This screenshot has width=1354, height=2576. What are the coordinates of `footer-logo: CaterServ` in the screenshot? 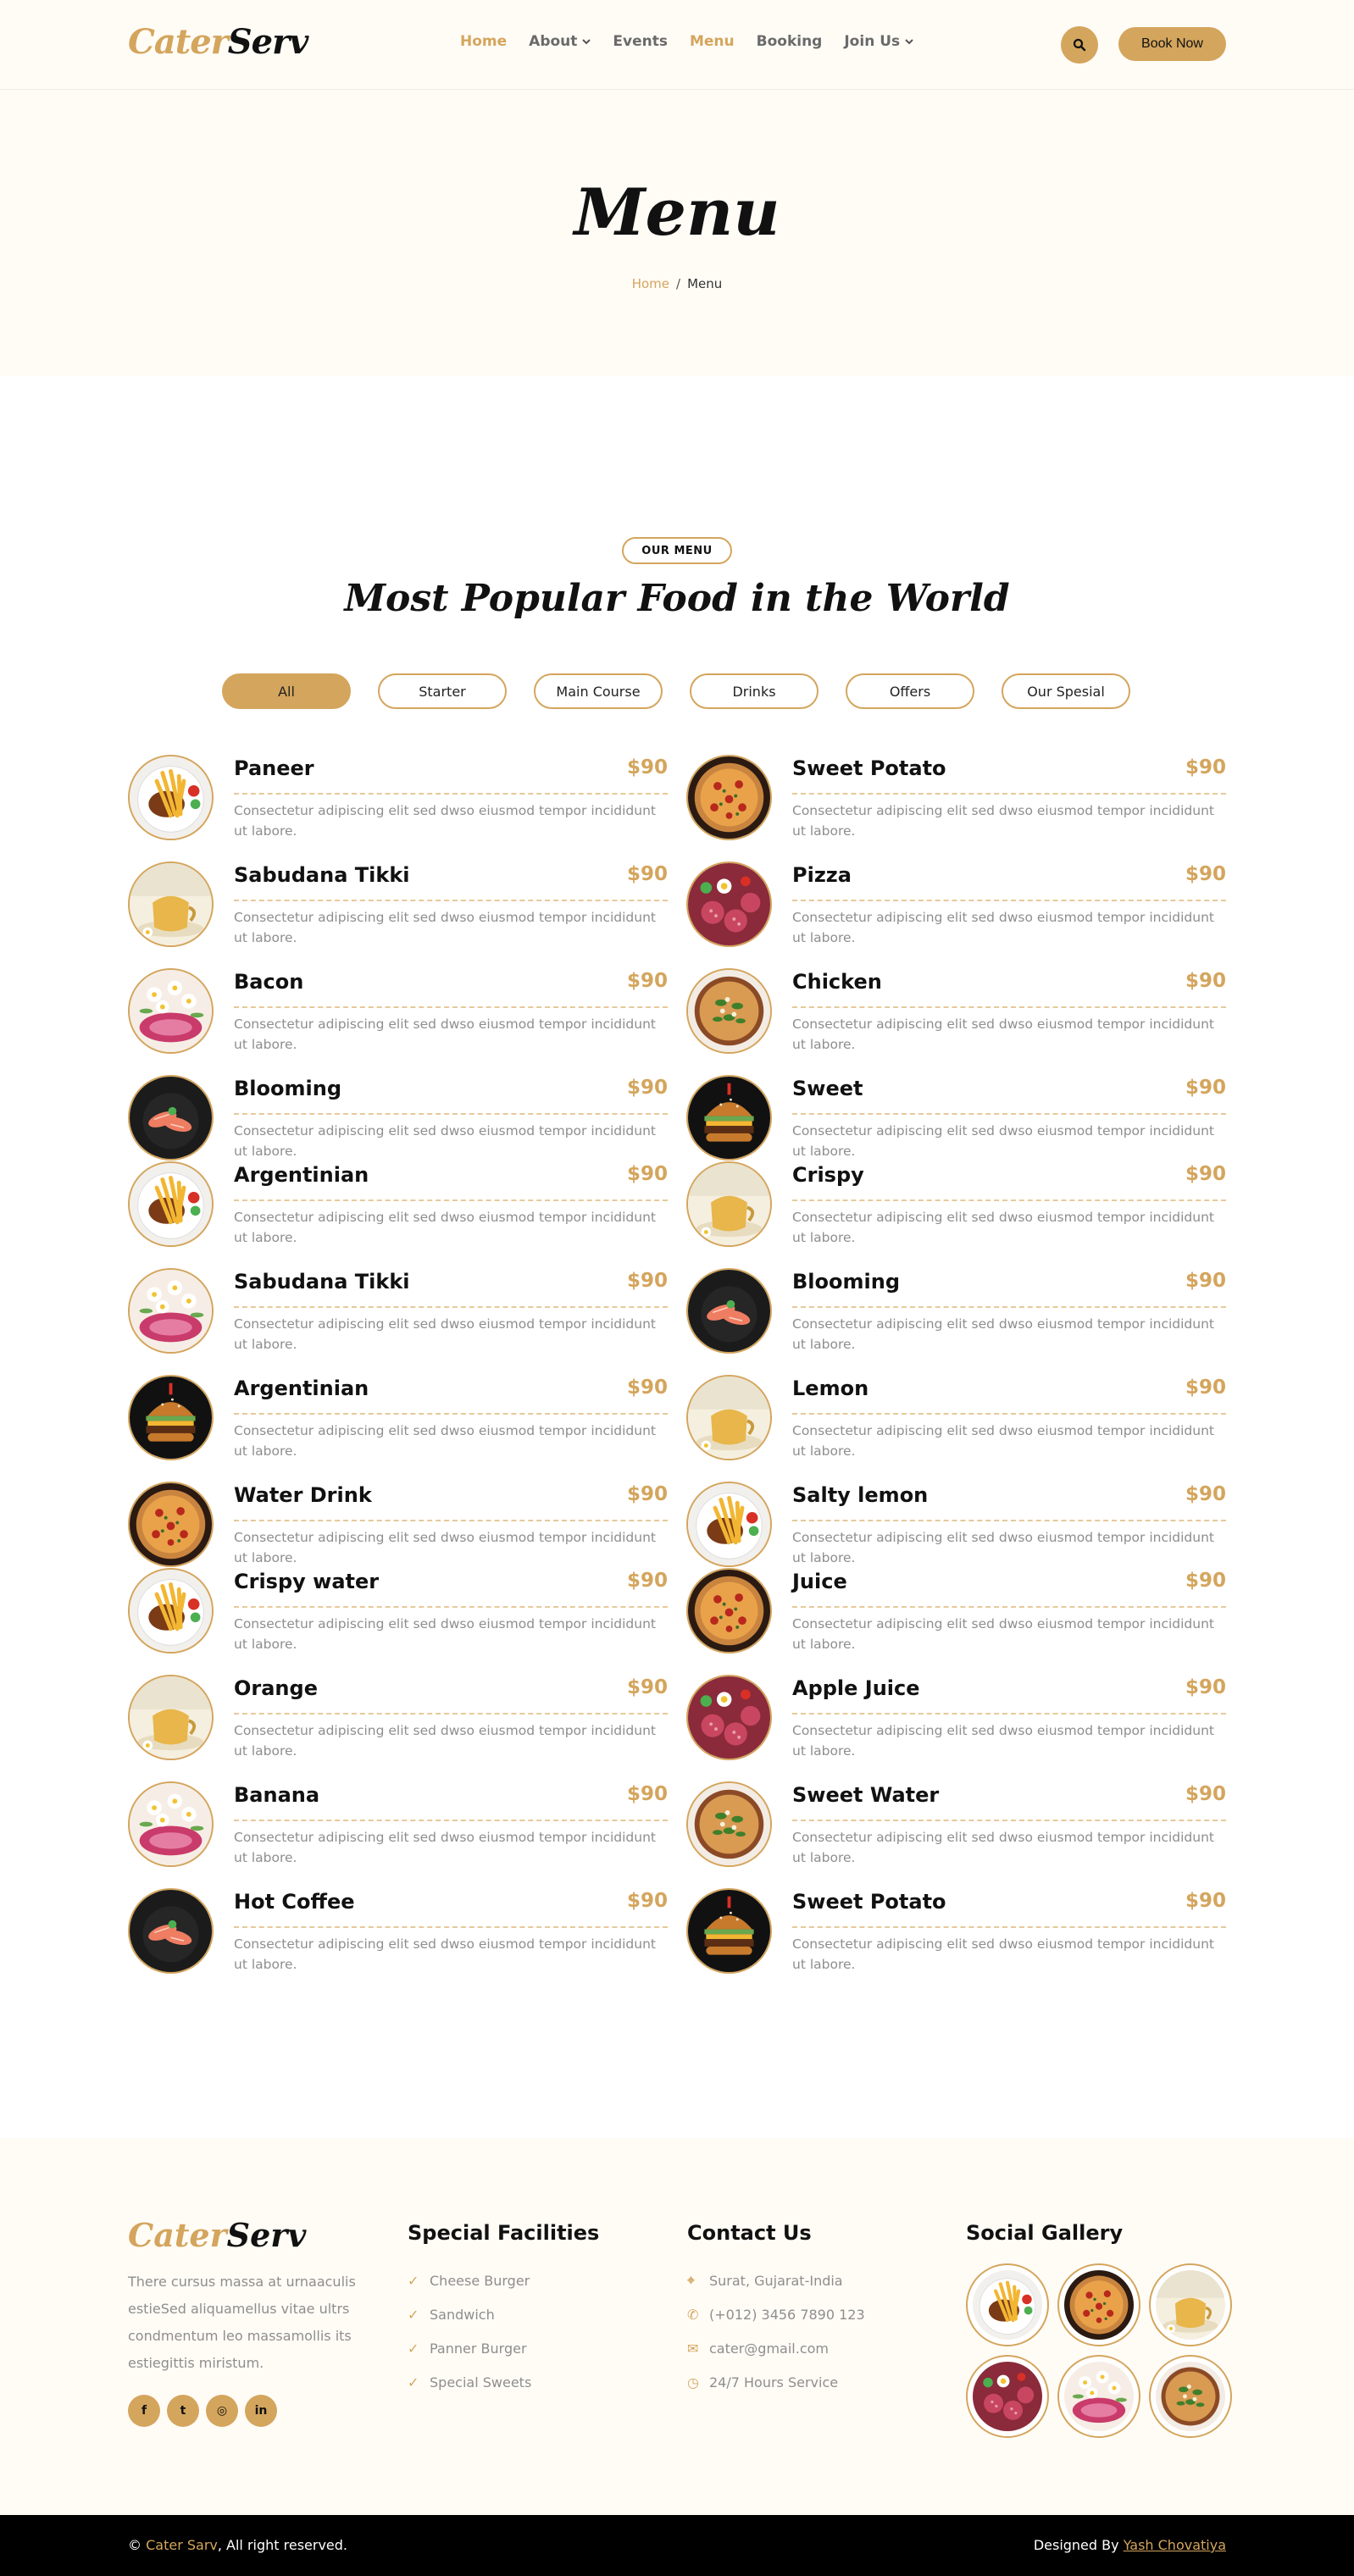 It's located at (217, 2235).